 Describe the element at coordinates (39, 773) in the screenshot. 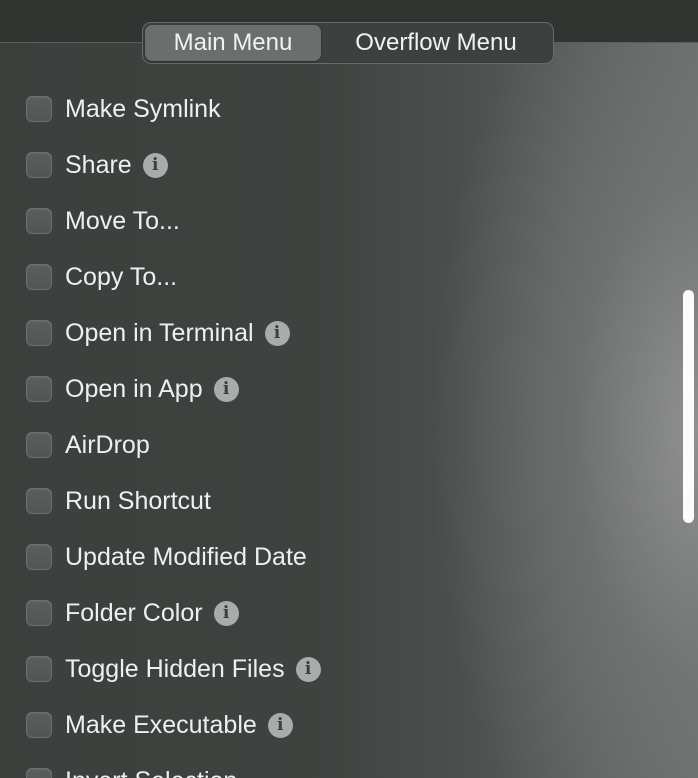

I see `invert-selection-checkbox` at that location.